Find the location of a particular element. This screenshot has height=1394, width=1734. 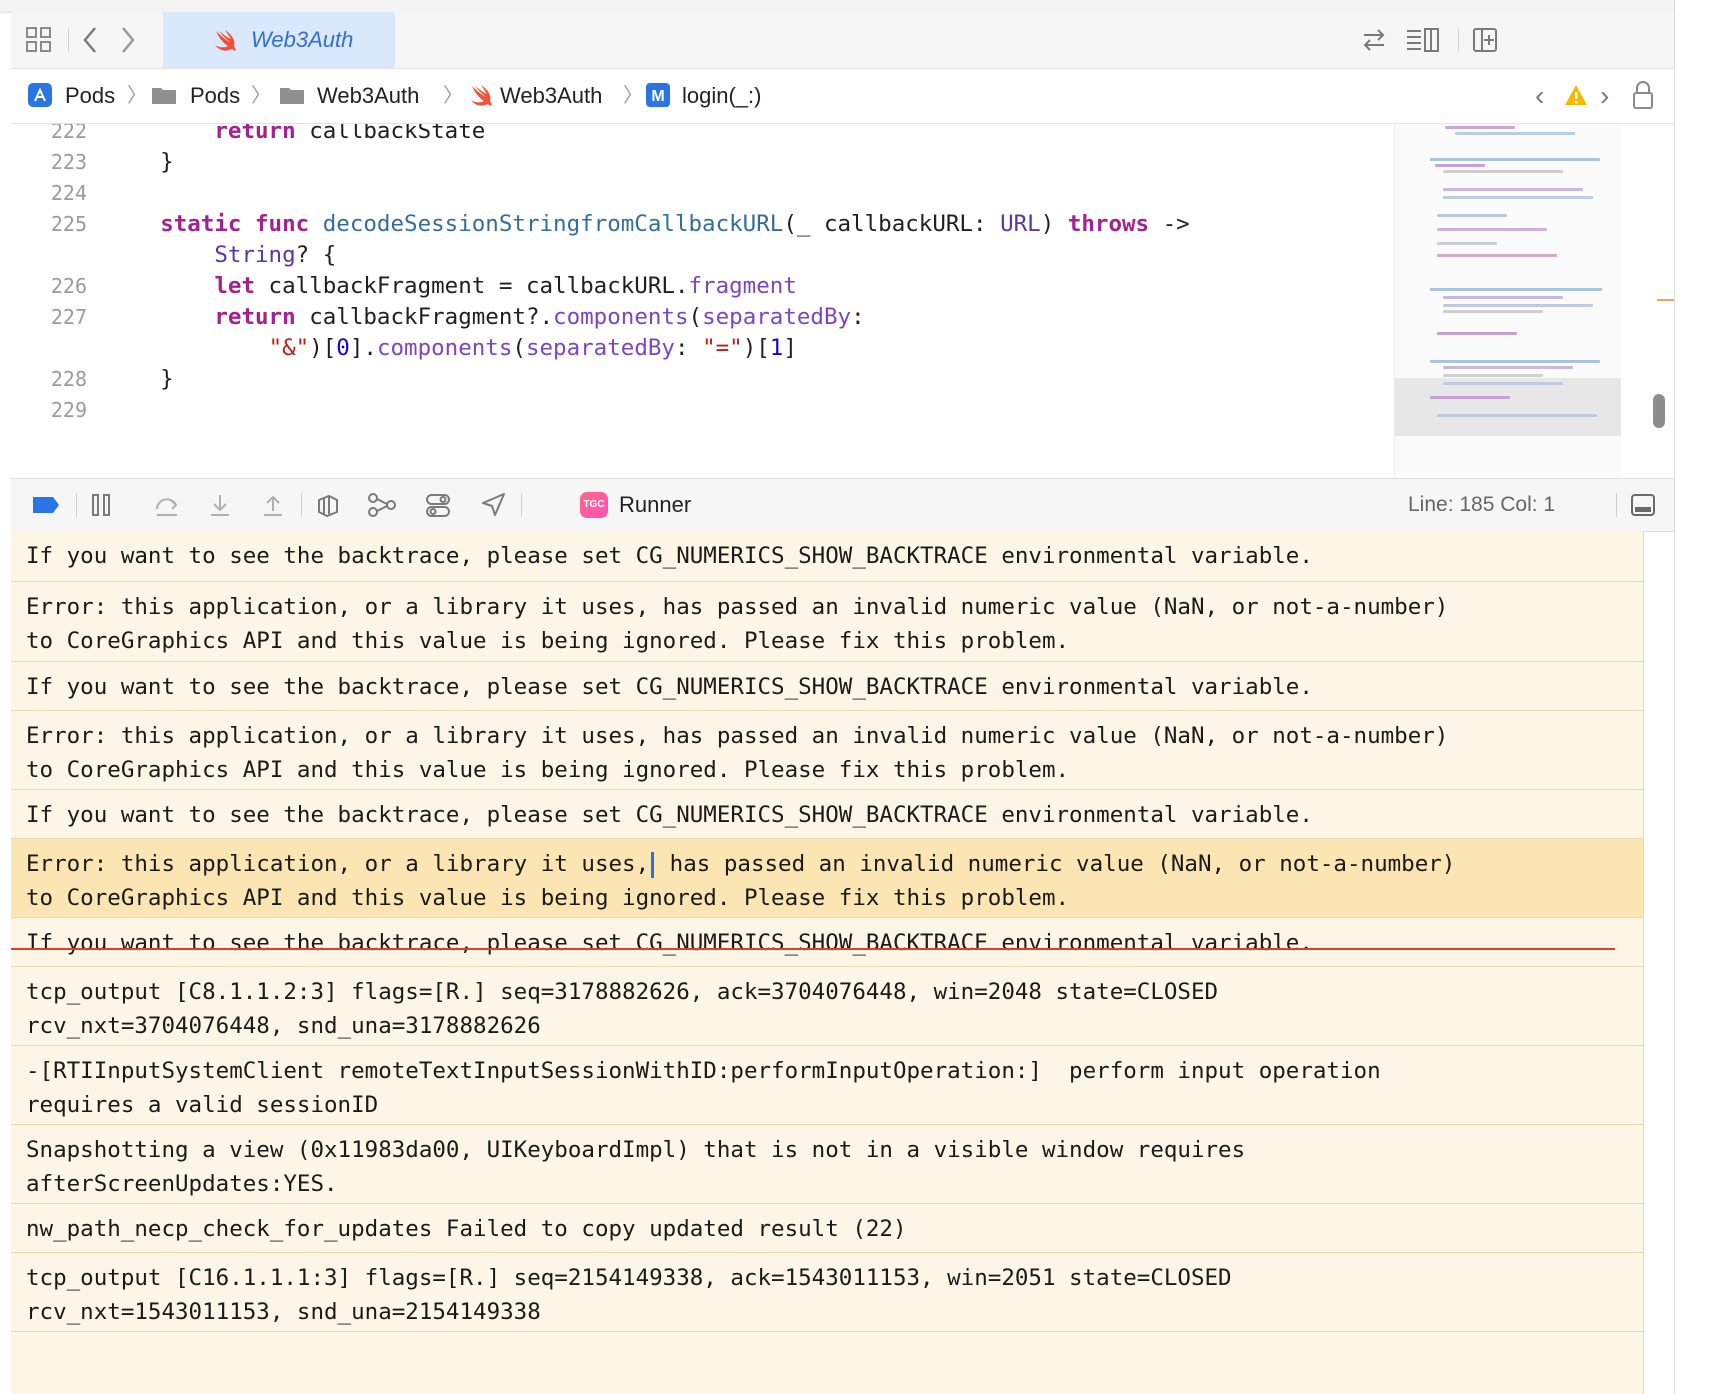

right-gutter is located at coordinates (1704, 697).